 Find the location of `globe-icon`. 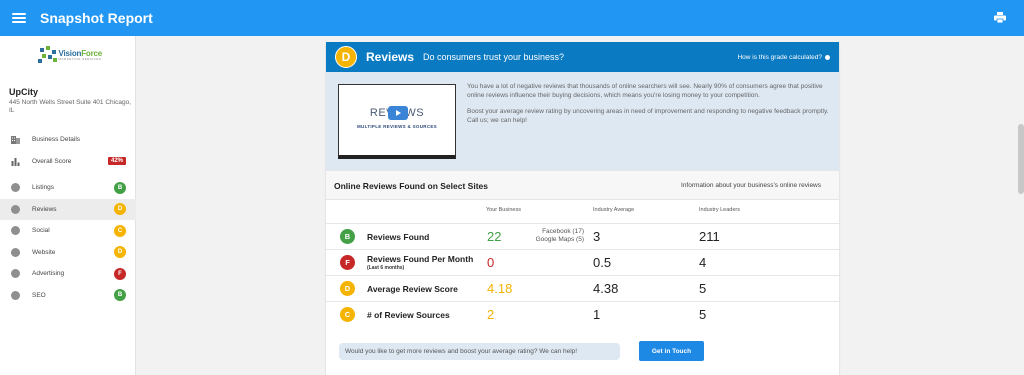

globe-icon is located at coordinates (15, 252).